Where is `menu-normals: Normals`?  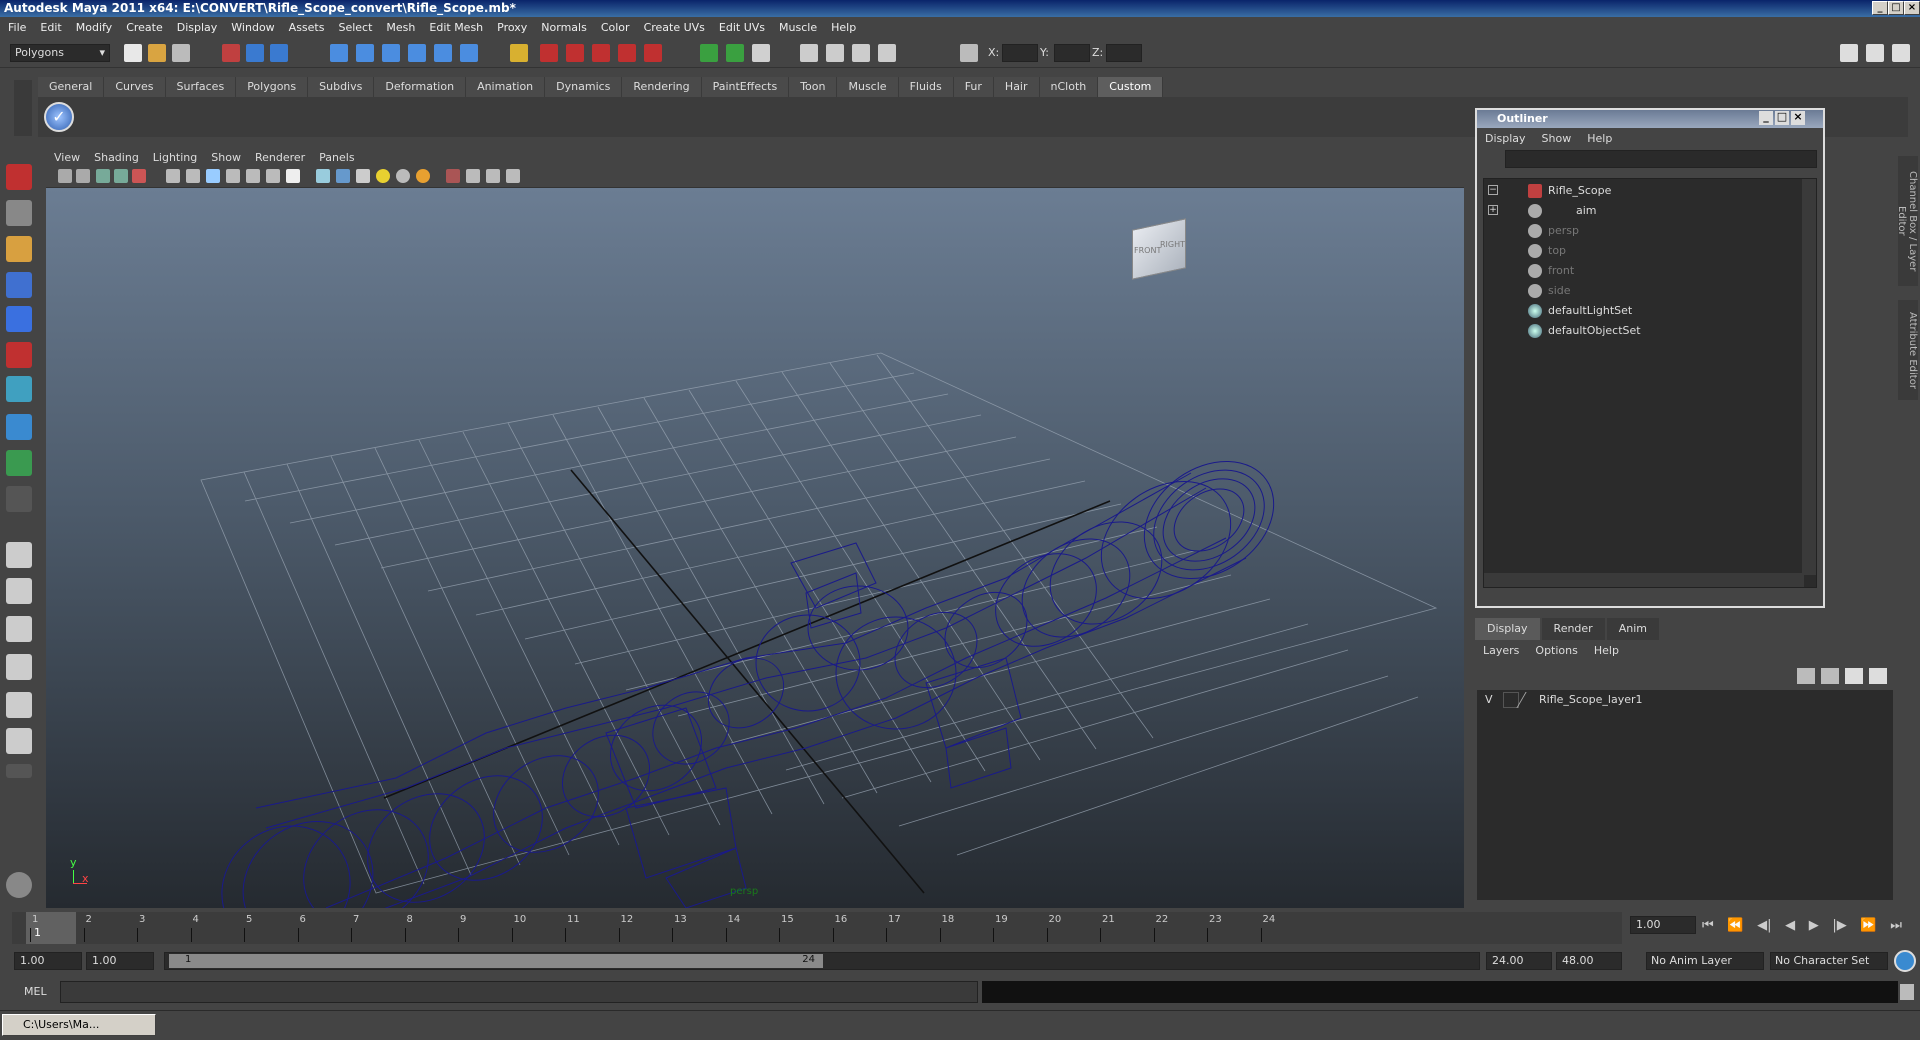 menu-normals: Normals is located at coordinates (564, 27).